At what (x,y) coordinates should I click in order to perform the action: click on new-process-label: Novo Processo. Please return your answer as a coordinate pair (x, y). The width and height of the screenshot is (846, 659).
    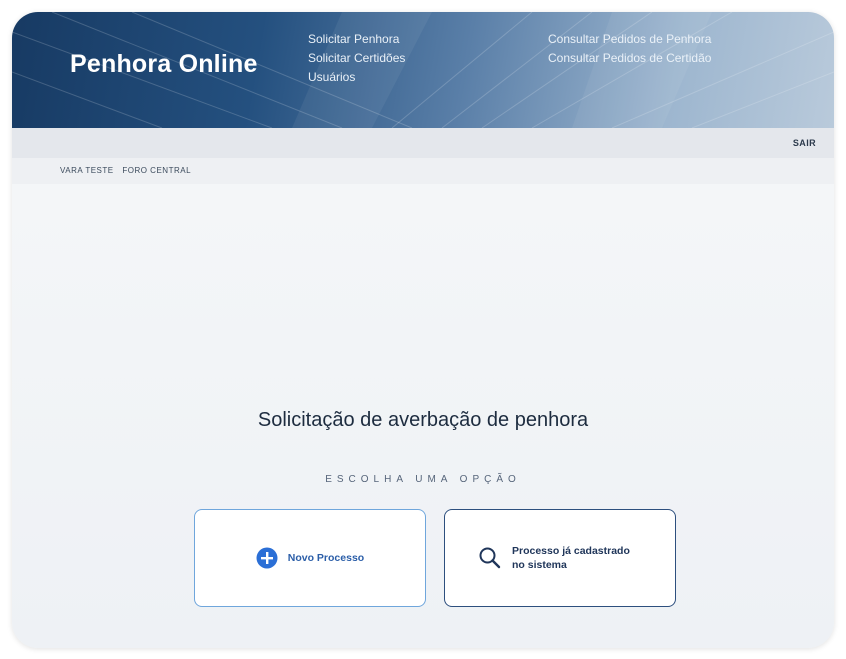
    Looking at the image, I should click on (326, 558).